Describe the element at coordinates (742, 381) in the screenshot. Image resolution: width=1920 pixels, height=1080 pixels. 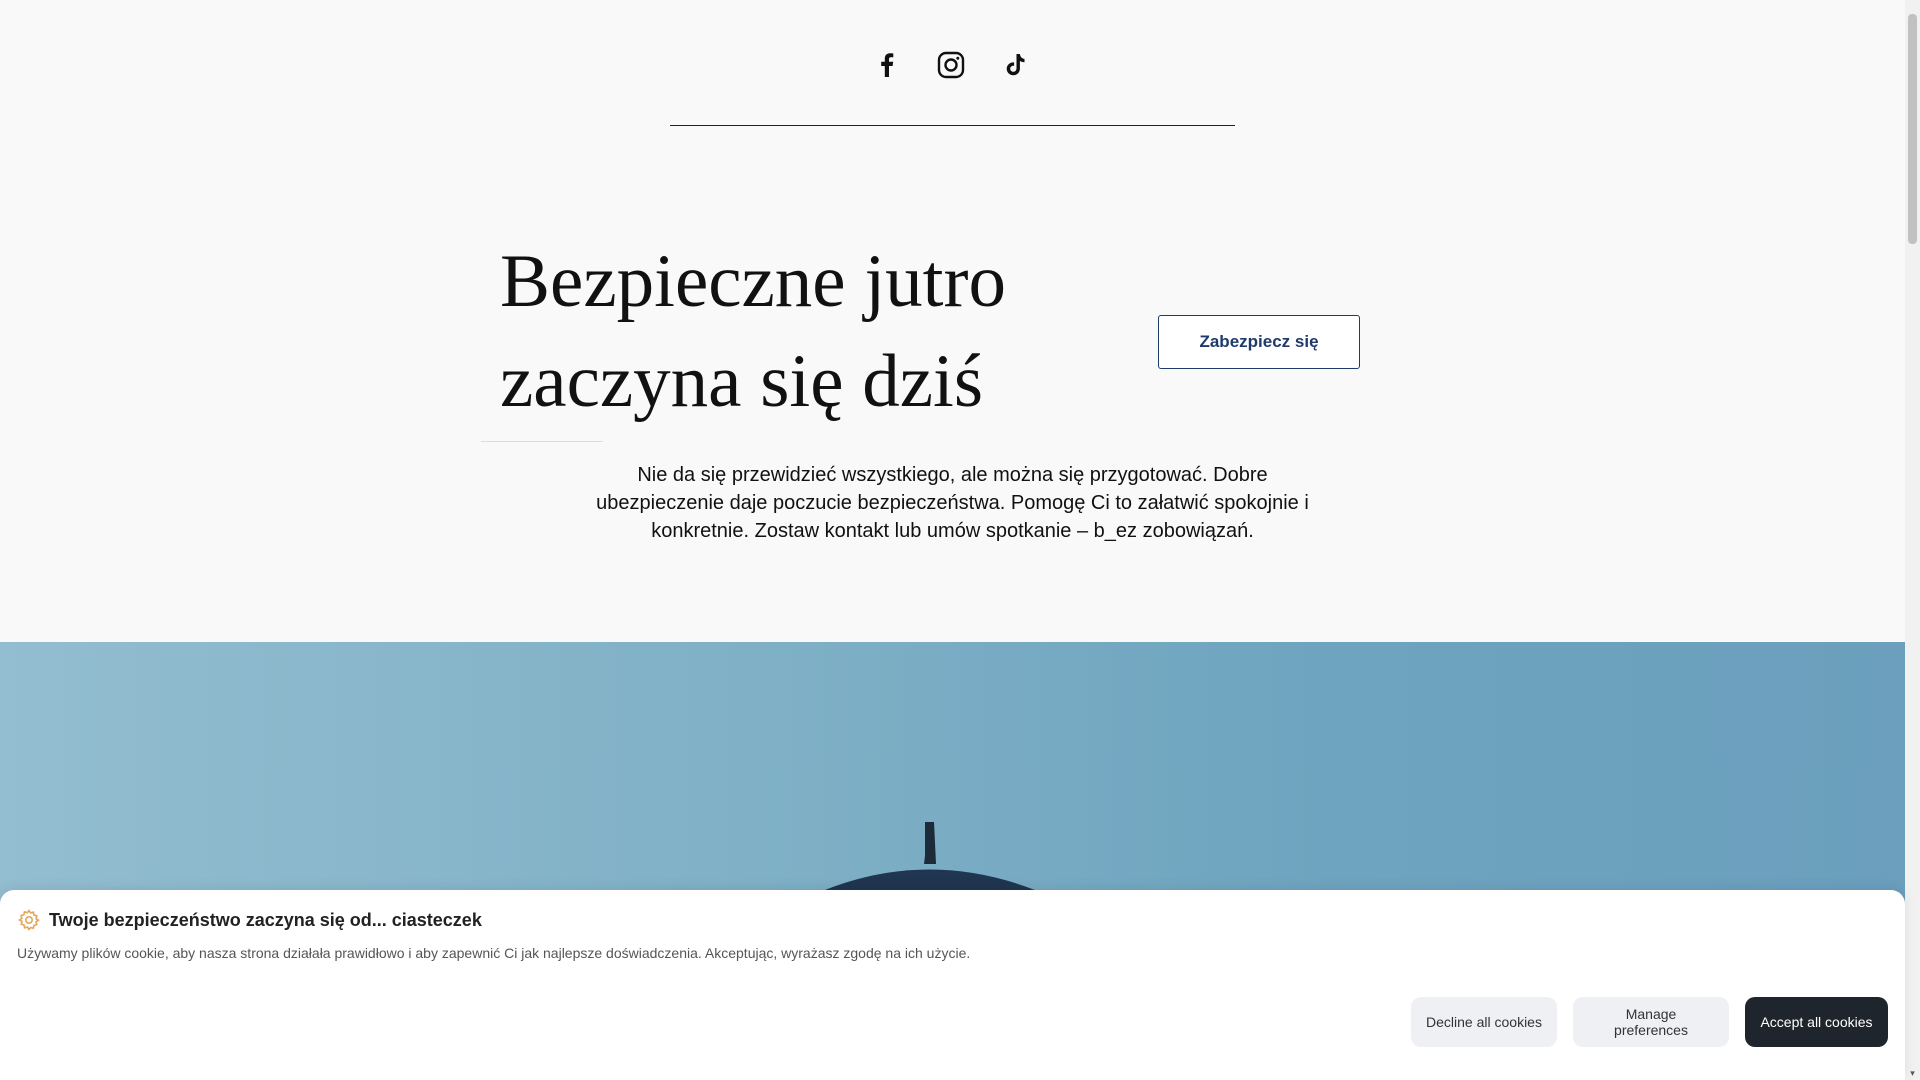
I see `hero-title-line2: zaczyna się dziś` at that location.